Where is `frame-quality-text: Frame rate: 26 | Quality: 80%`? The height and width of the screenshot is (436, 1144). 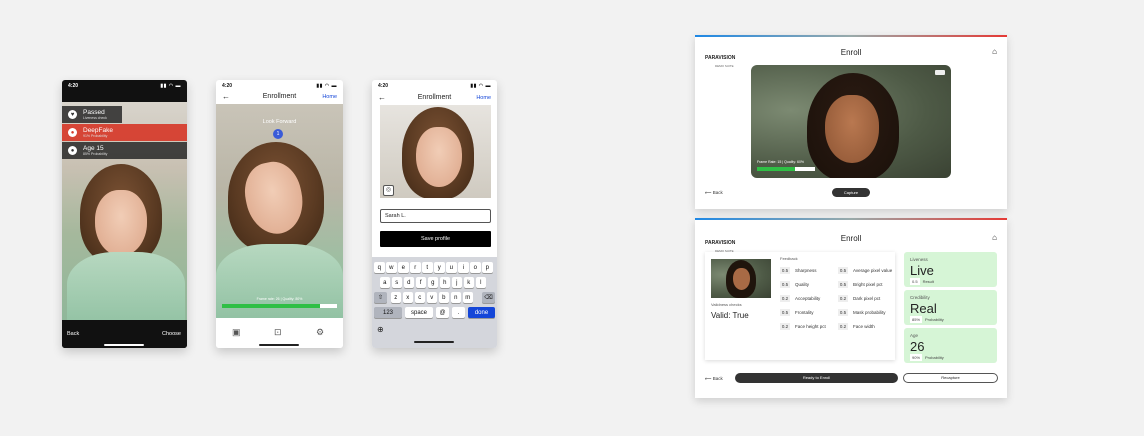
frame-quality-text: Frame rate: 26 | Quality: 80% is located at coordinates (279, 299).